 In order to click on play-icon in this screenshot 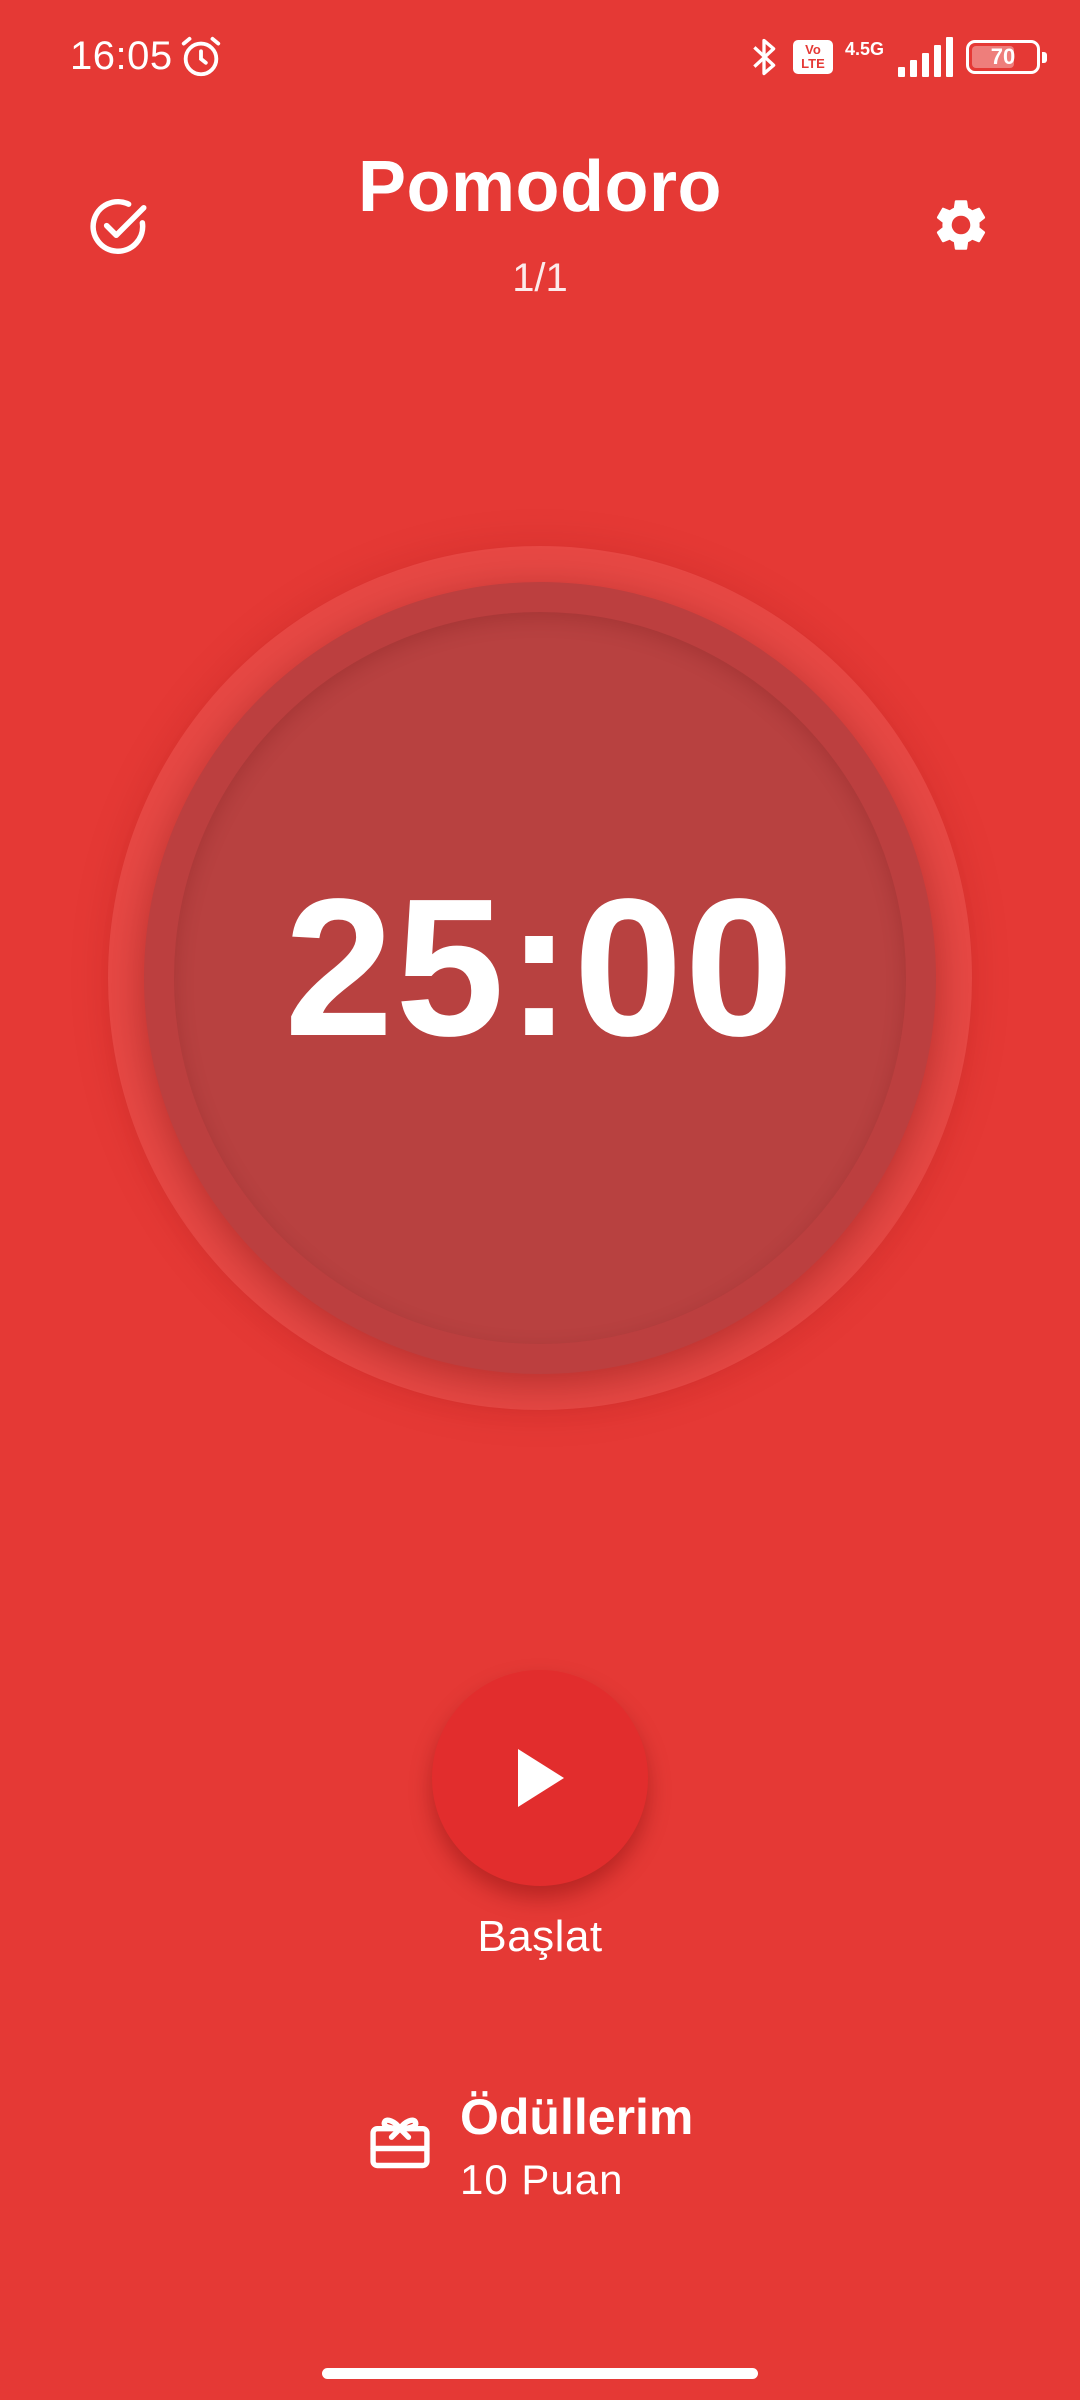, I will do `click(541, 1778)`.